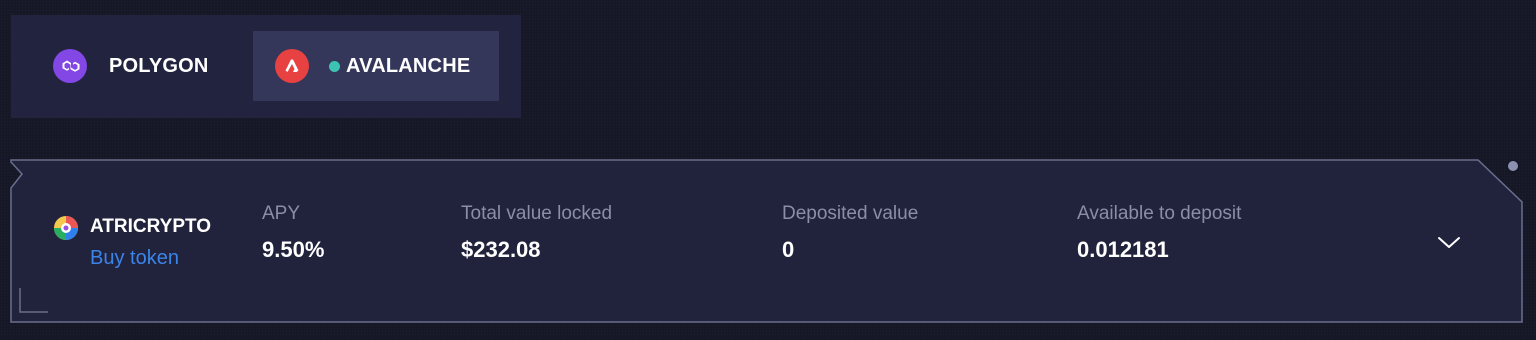 This screenshot has height=340, width=1536. I want to click on deposited-label: Deposited value, so click(850, 213).